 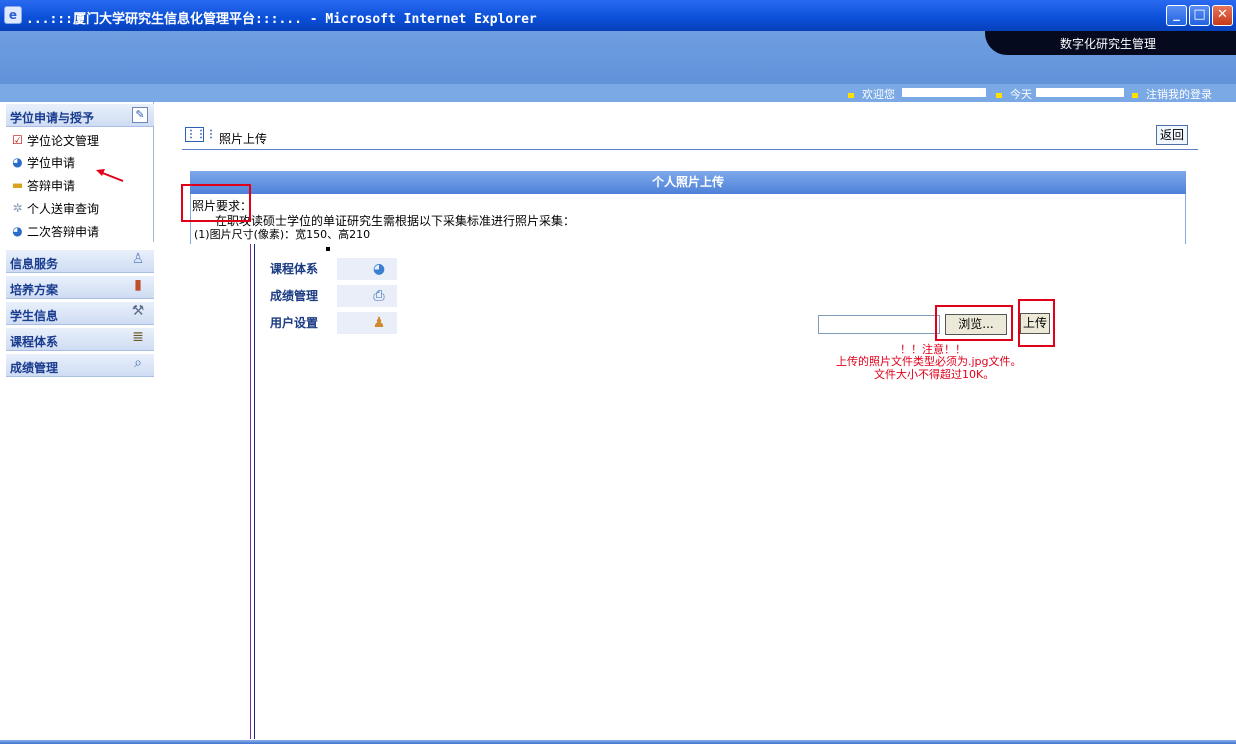 I want to click on today-text: 今天, so click(x=1014, y=94).